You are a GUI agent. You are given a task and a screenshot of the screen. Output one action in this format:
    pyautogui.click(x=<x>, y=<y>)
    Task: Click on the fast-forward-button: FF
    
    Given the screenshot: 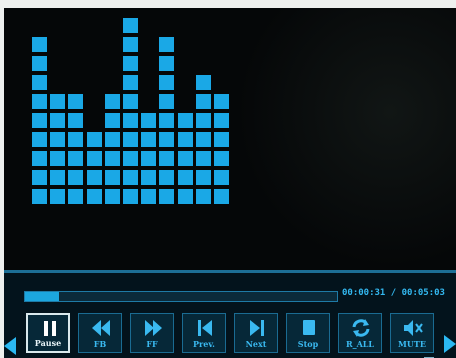 What is the action you would take?
    pyautogui.click(x=152, y=333)
    